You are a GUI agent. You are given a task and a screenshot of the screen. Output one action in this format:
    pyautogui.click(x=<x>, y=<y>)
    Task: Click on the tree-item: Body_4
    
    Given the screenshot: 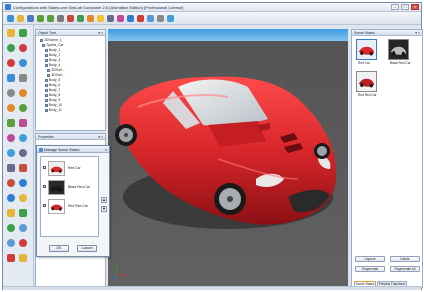 What is the action you would take?
    pyautogui.click(x=52, y=65)
    